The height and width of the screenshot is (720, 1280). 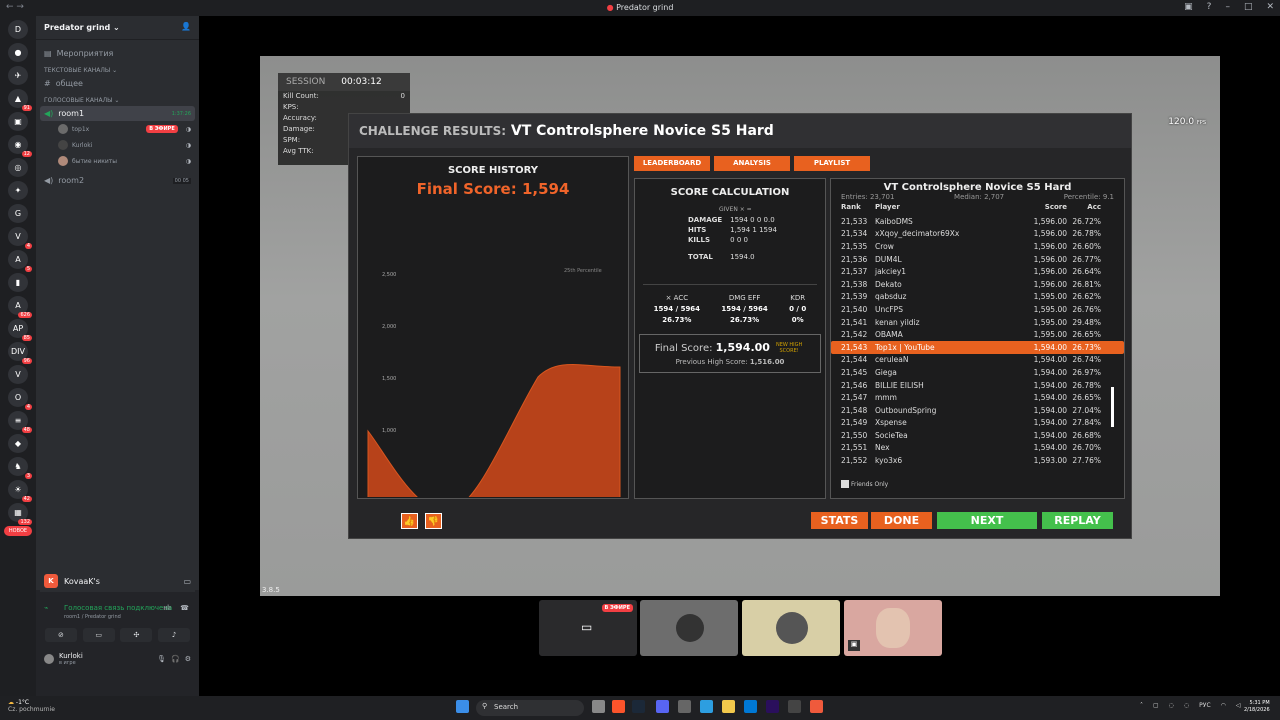 What do you see at coordinates (117, 145) in the screenshot?
I see `voice-user: Kurloki ◑` at bounding box center [117, 145].